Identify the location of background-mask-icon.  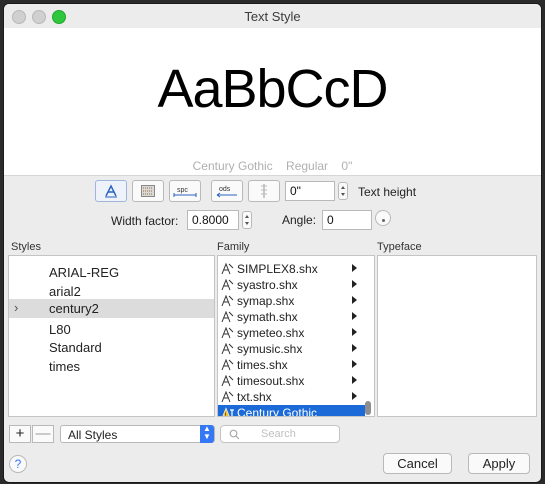
(148, 191).